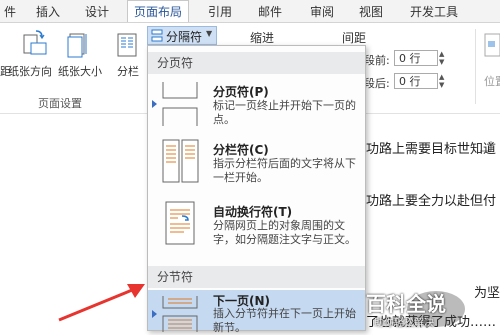  What do you see at coordinates (80, 71) in the screenshot?
I see `paper-size-button-label: 纸张大小` at bounding box center [80, 71].